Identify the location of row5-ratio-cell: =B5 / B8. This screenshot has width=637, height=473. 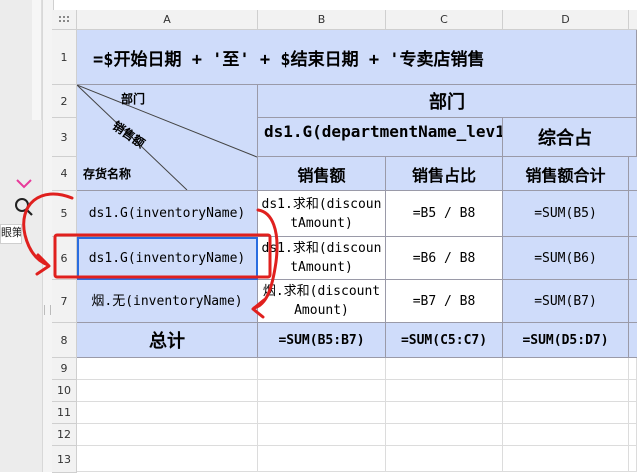
(444, 214).